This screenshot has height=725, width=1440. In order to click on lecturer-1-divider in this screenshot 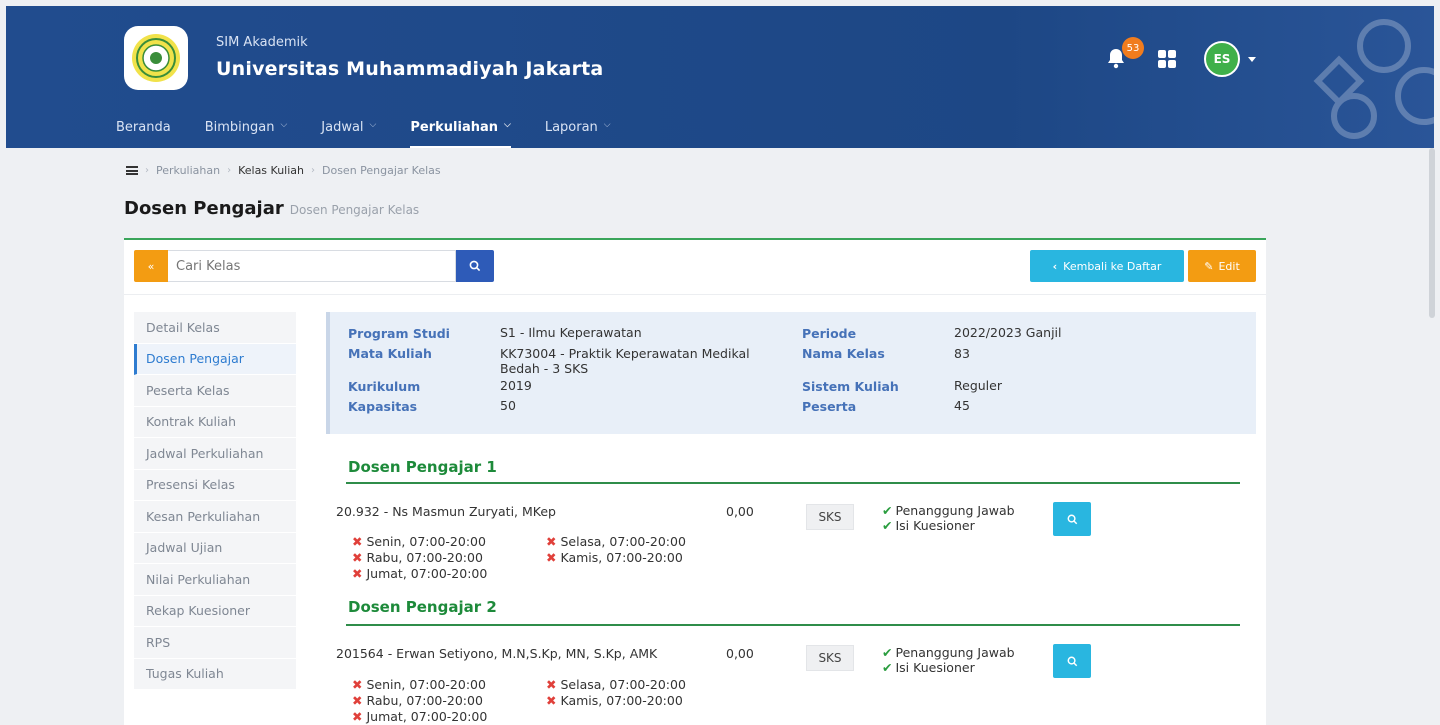, I will do `click(793, 483)`.